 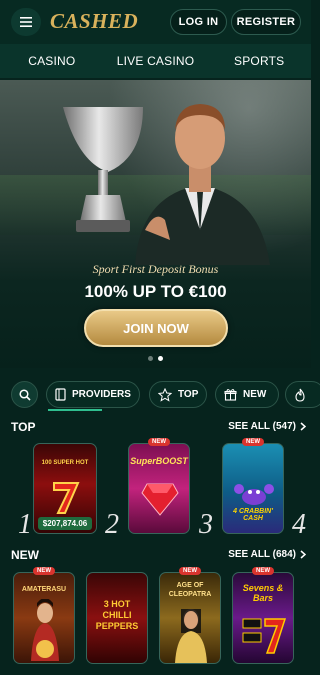 I want to click on rank-number: 3, so click(x=206, y=524).